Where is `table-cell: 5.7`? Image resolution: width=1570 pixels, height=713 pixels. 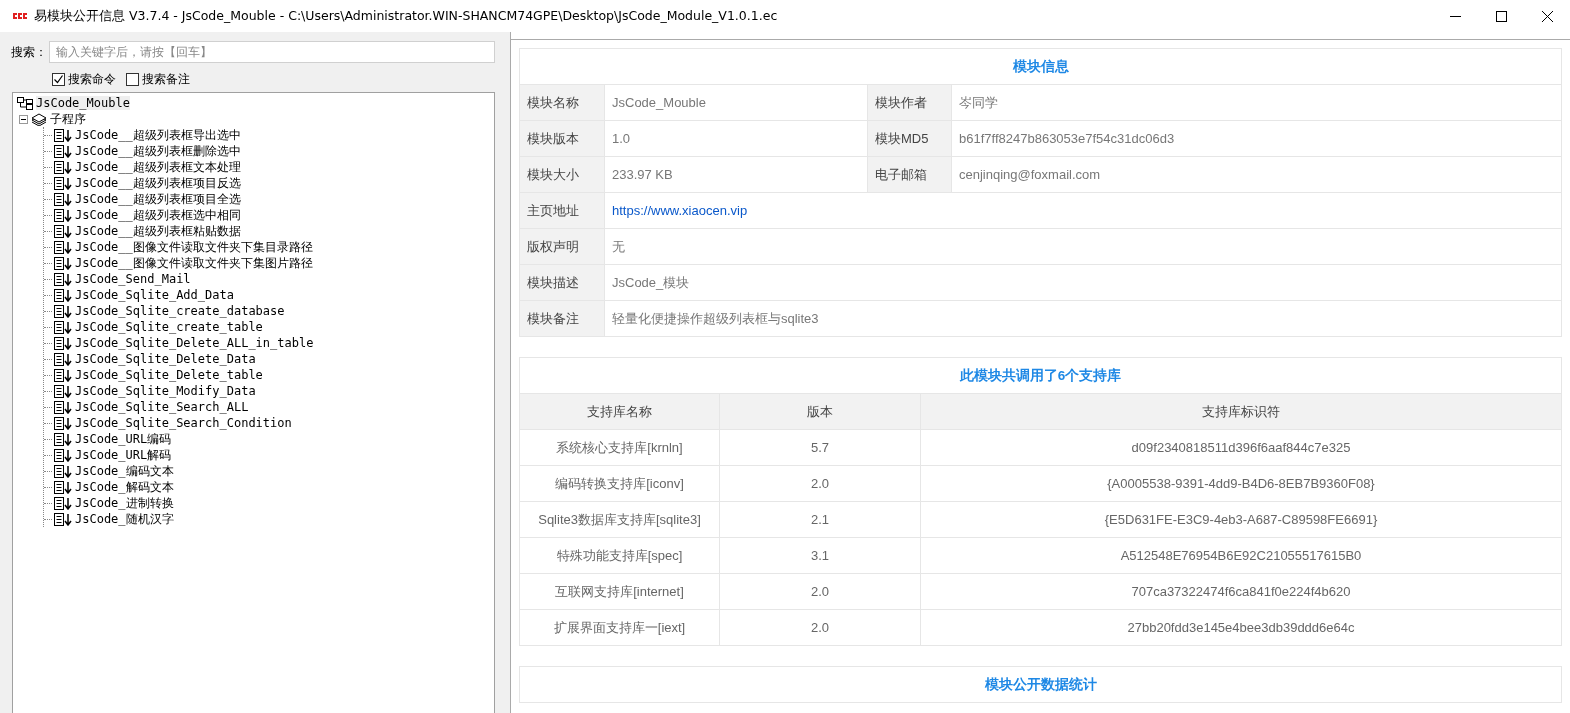
table-cell: 5.7 is located at coordinates (820, 447).